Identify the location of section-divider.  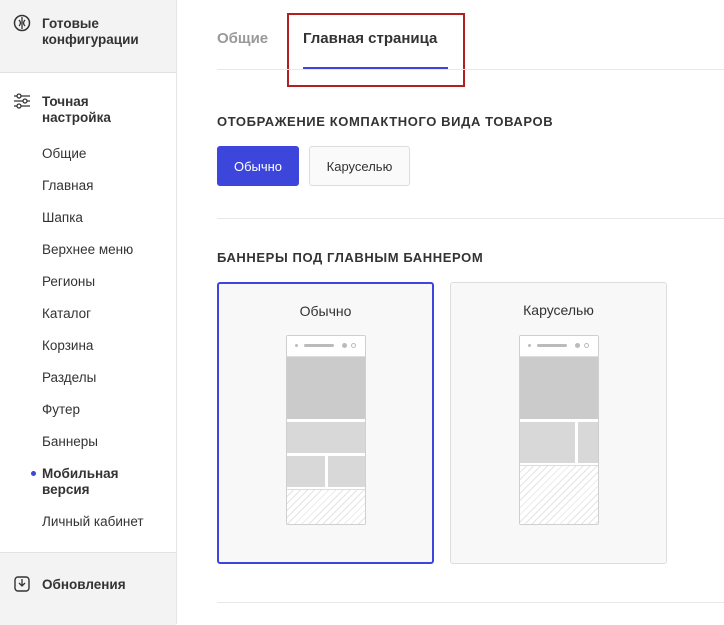
(470, 218).